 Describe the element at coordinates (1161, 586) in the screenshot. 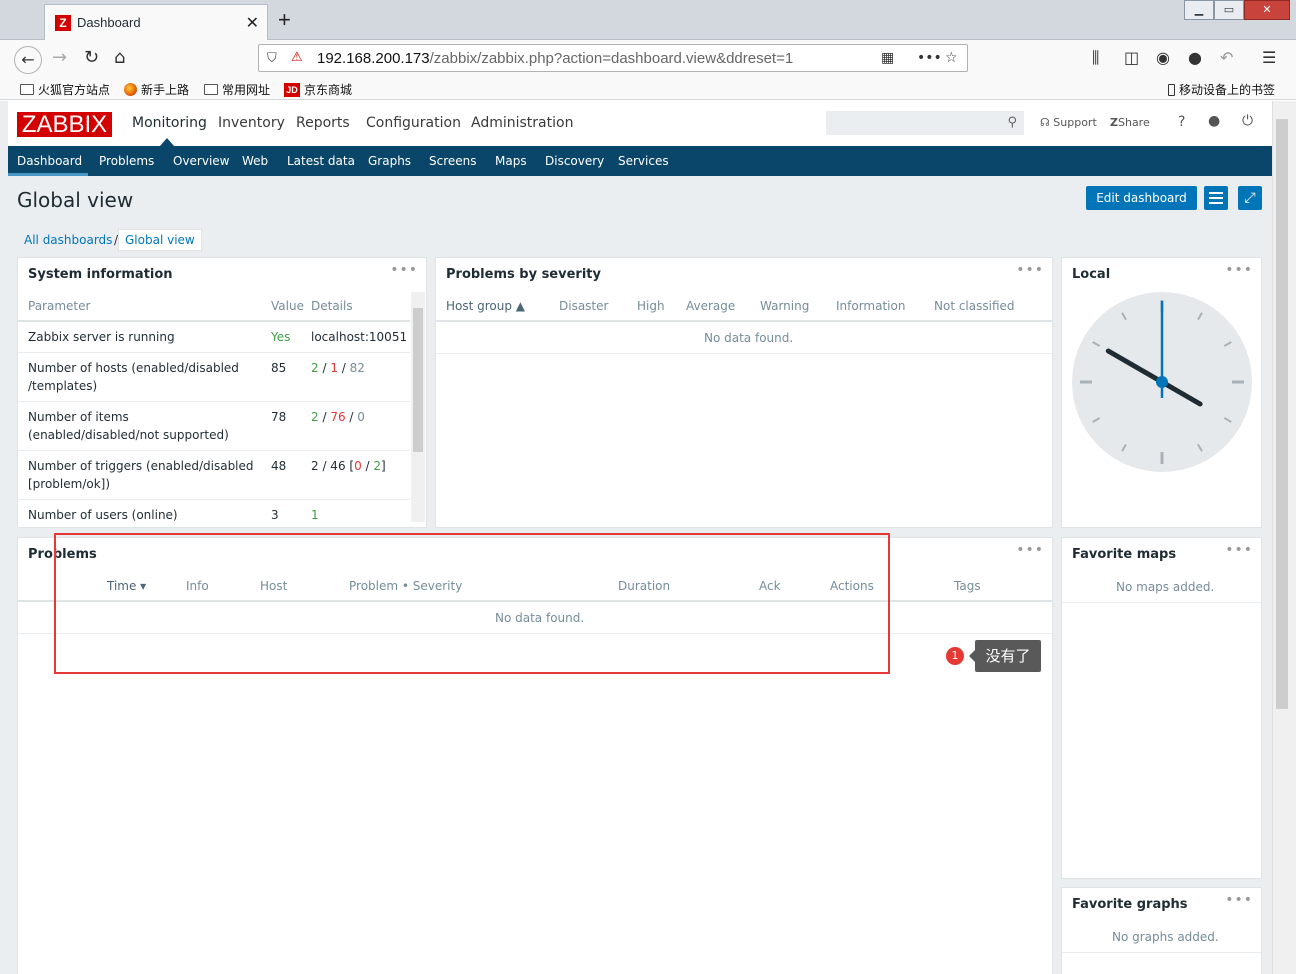

I see `list-item: No maps added.` at that location.